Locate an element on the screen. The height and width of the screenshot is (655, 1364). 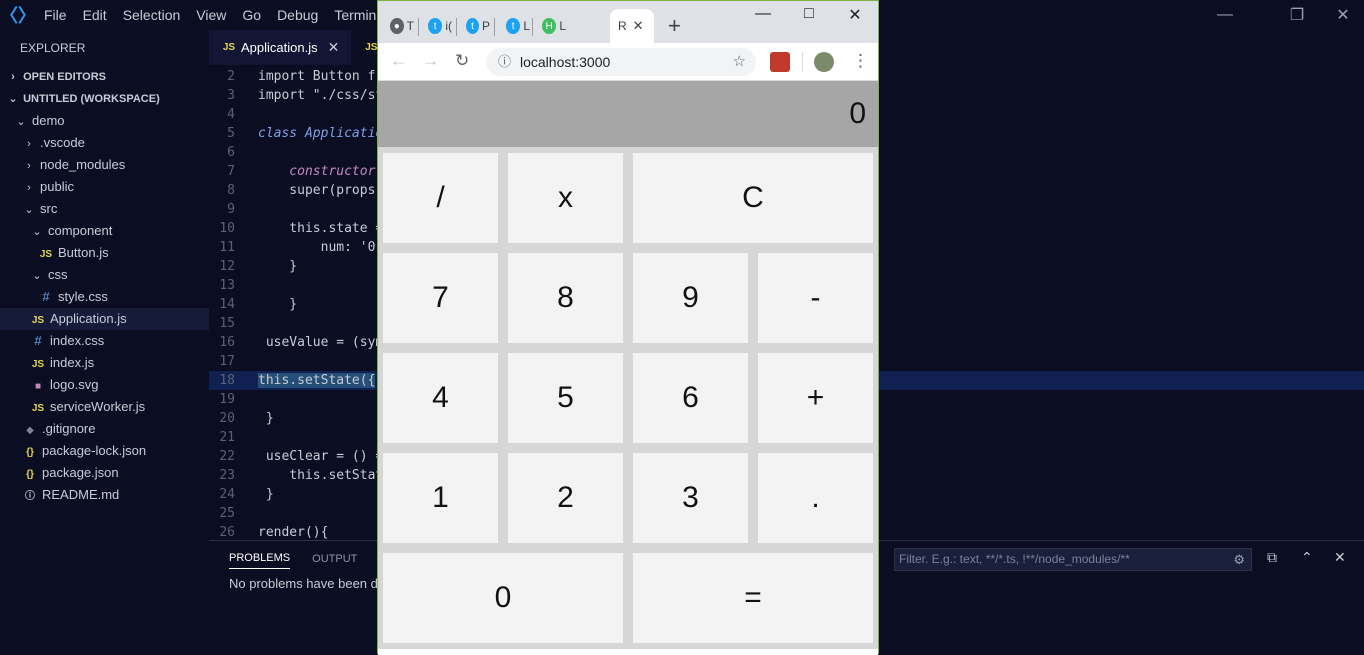
tree-item: ⌄ component is located at coordinates (104, 231).